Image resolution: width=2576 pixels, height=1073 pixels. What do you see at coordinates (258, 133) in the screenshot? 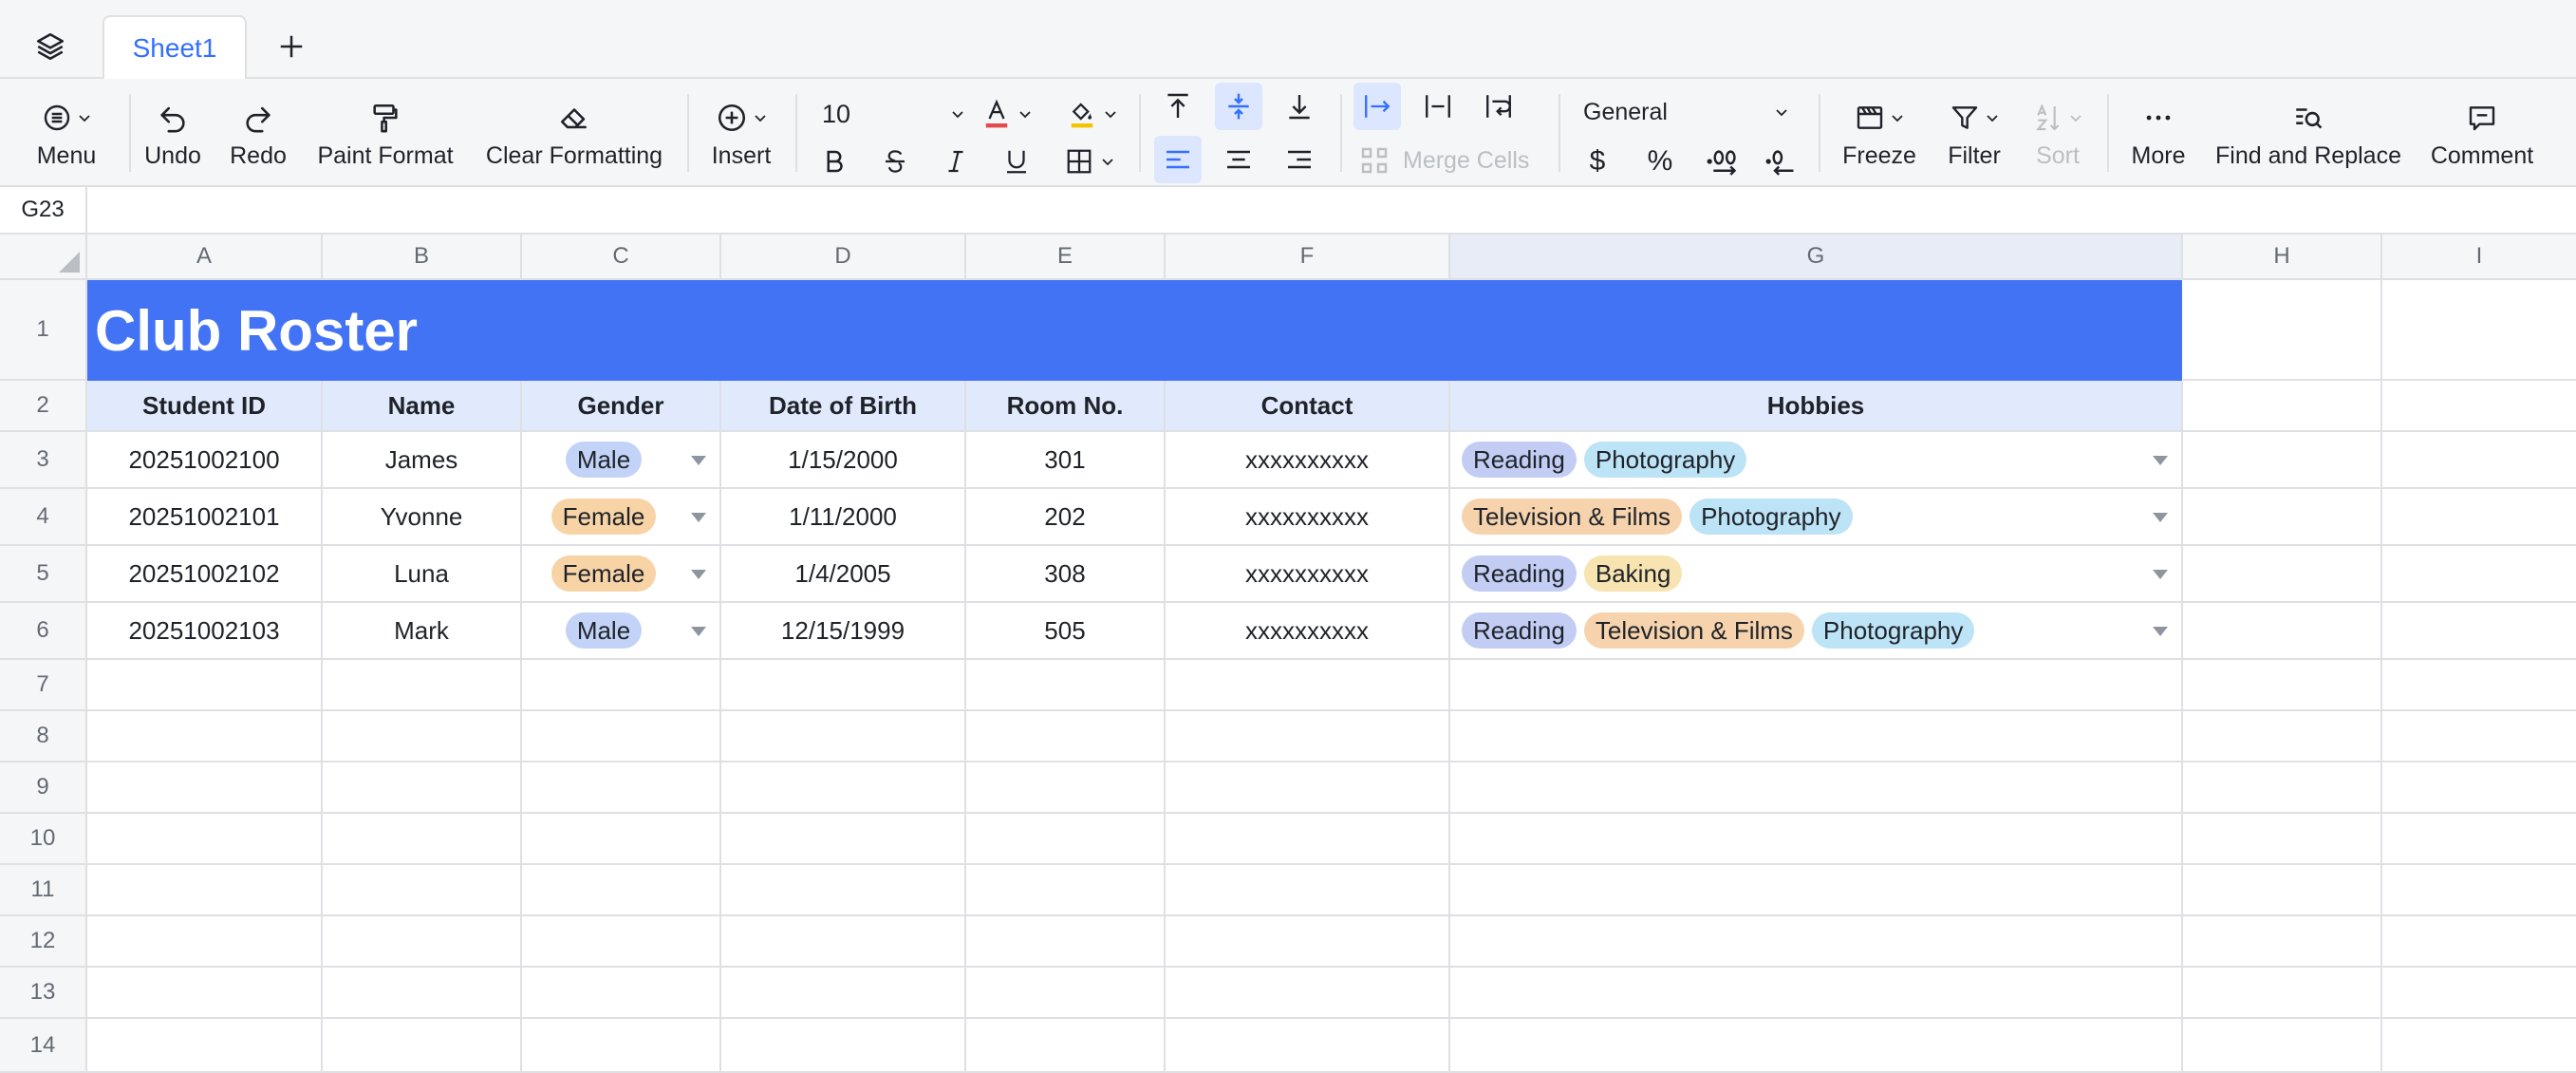
I see `redo-button: Redo` at bounding box center [258, 133].